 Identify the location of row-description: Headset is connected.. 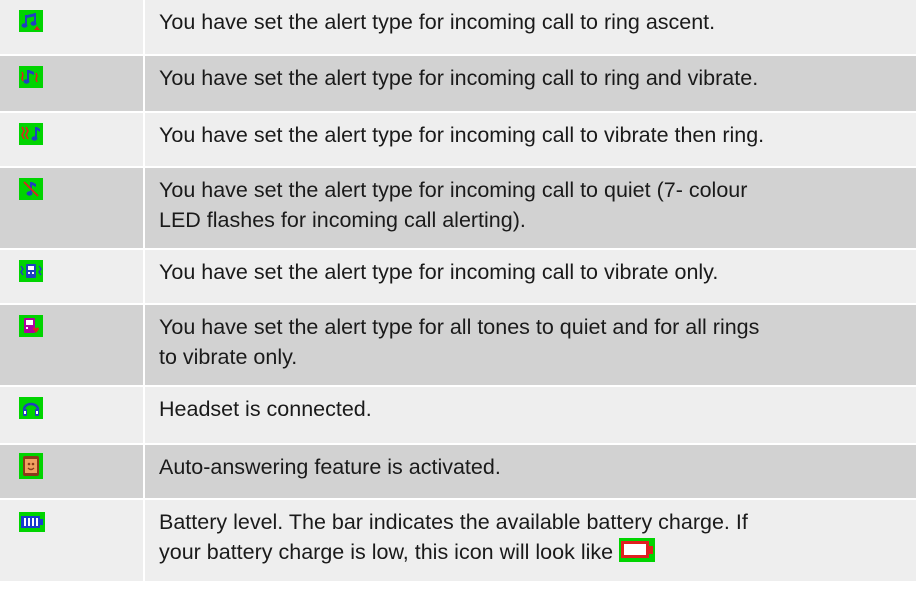
(530, 415).